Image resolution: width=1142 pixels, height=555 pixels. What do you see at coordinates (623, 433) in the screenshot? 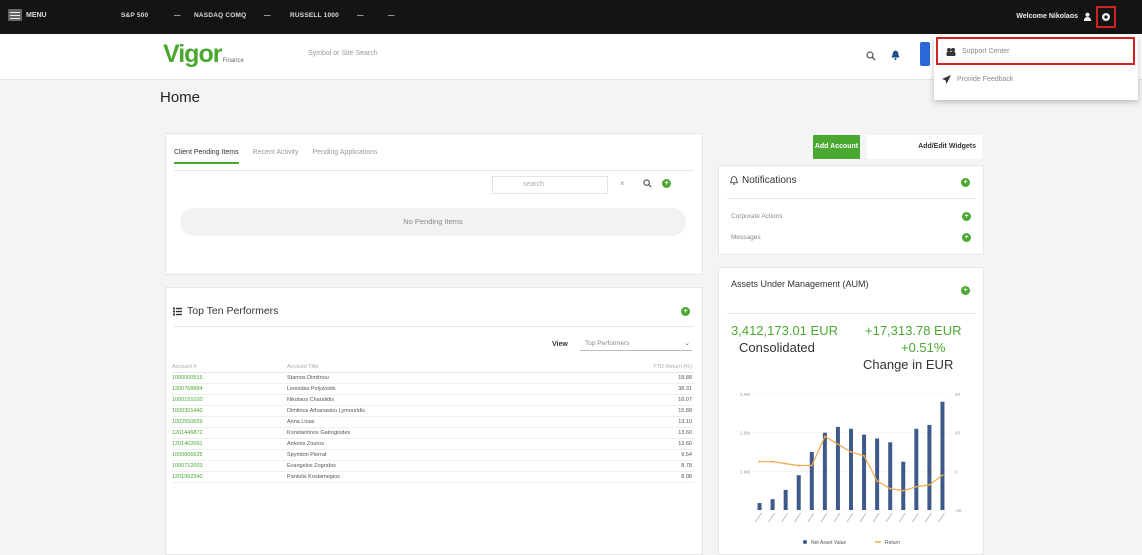
I see `performer-ytd-return: 13.60` at bounding box center [623, 433].